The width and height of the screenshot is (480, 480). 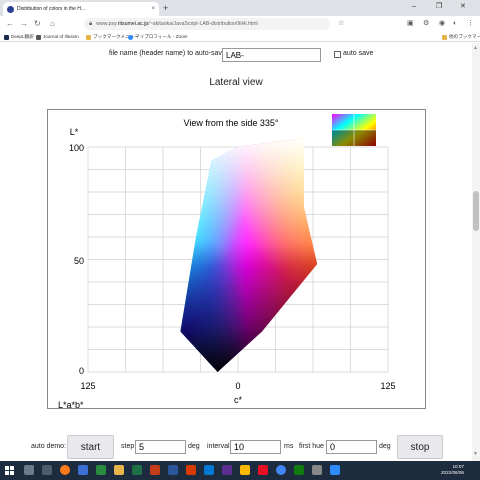 I want to click on scroll-down-arrow-icon: ▼, so click(x=475, y=454).